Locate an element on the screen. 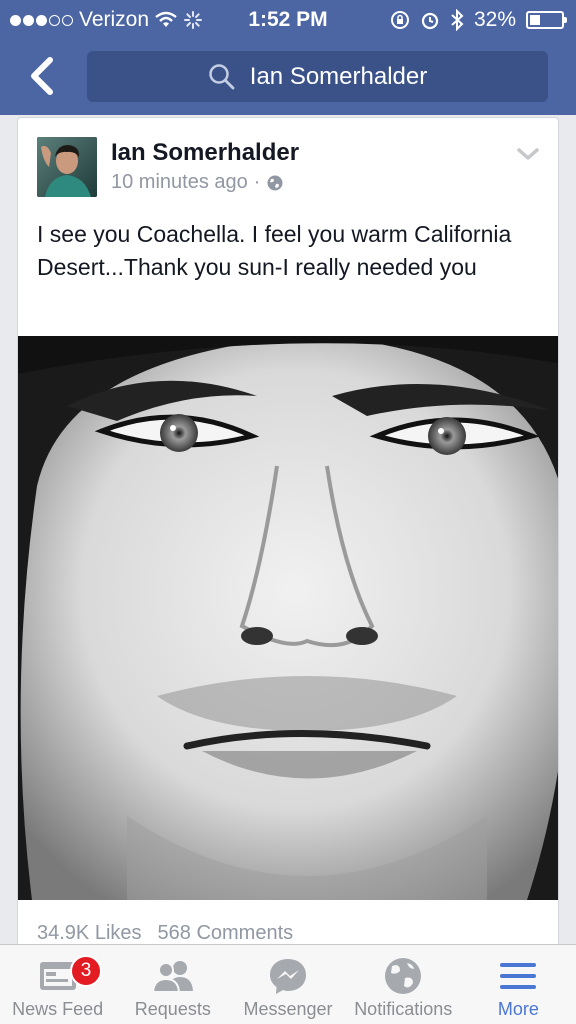 The image size is (576, 1024). messenger-icon is located at coordinates (288, 976).